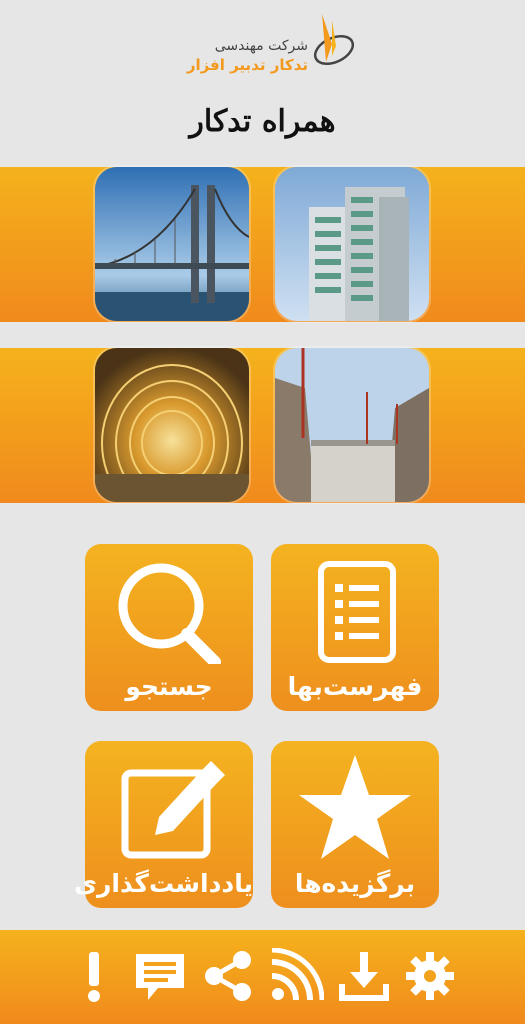 This screenshot has width=525, height=1024. I want to click on photo-tunnel, so click(172, 425).